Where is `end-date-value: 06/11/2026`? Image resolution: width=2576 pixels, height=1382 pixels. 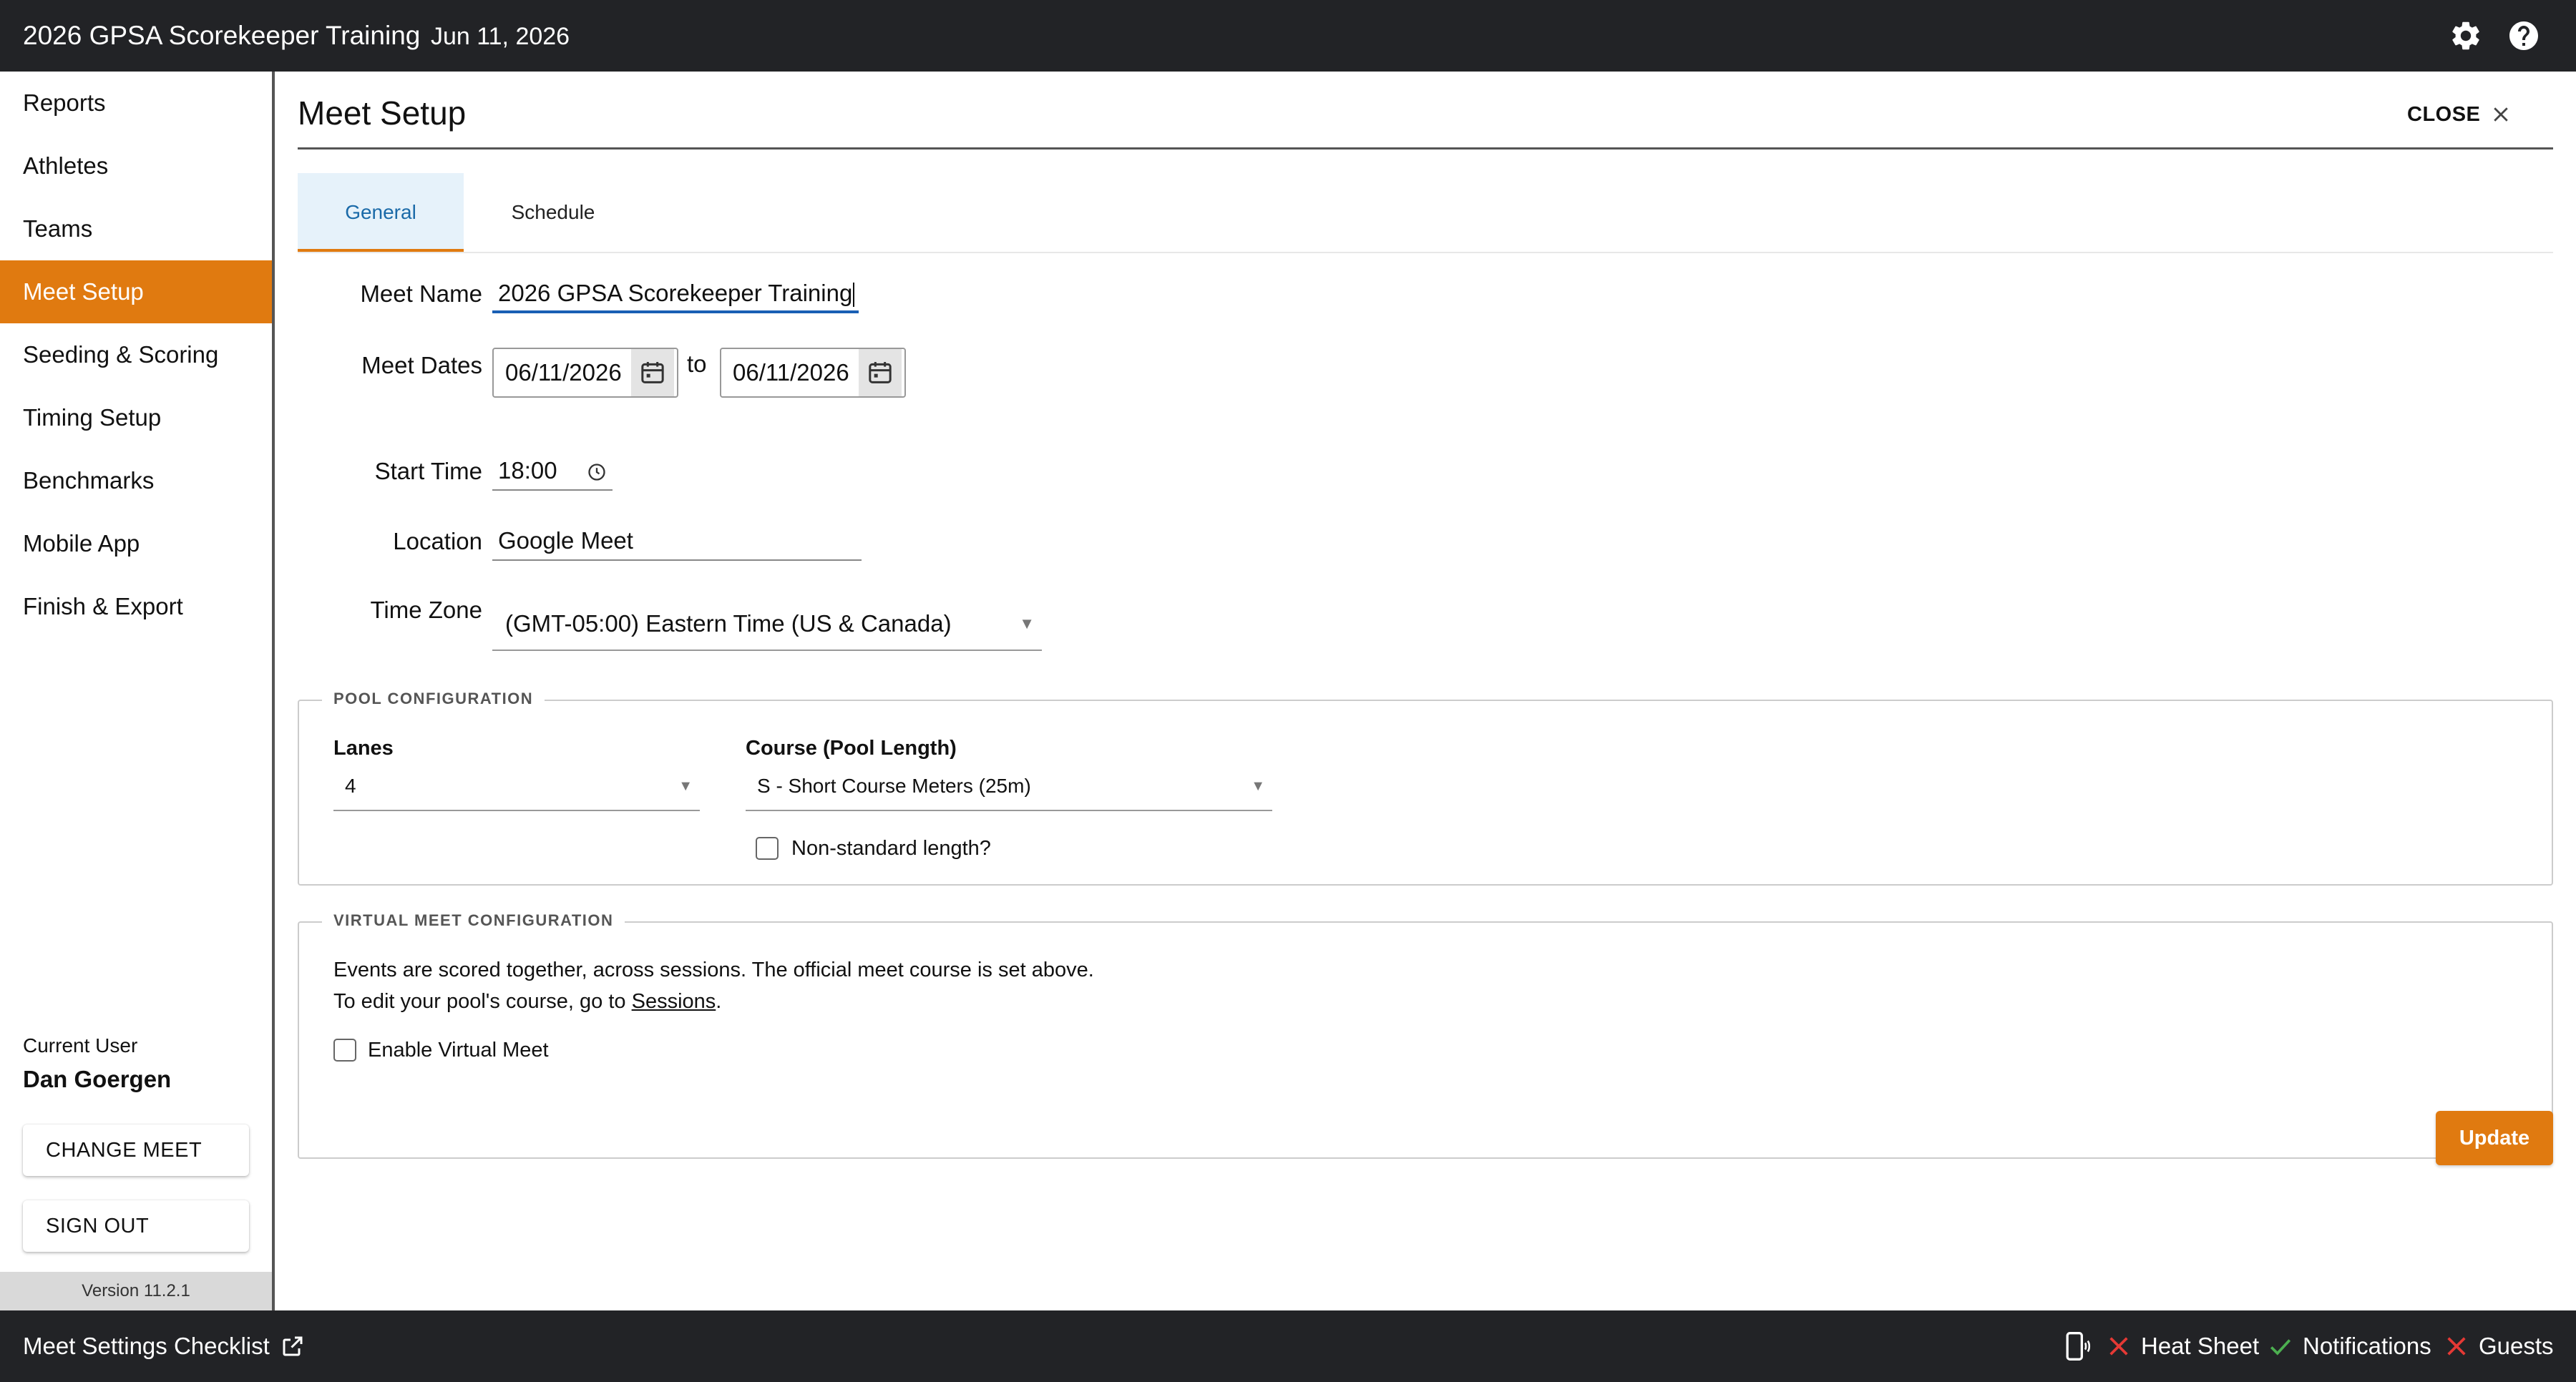 end-date-value: 06/11/2026 is located at coordinates (791, 372).